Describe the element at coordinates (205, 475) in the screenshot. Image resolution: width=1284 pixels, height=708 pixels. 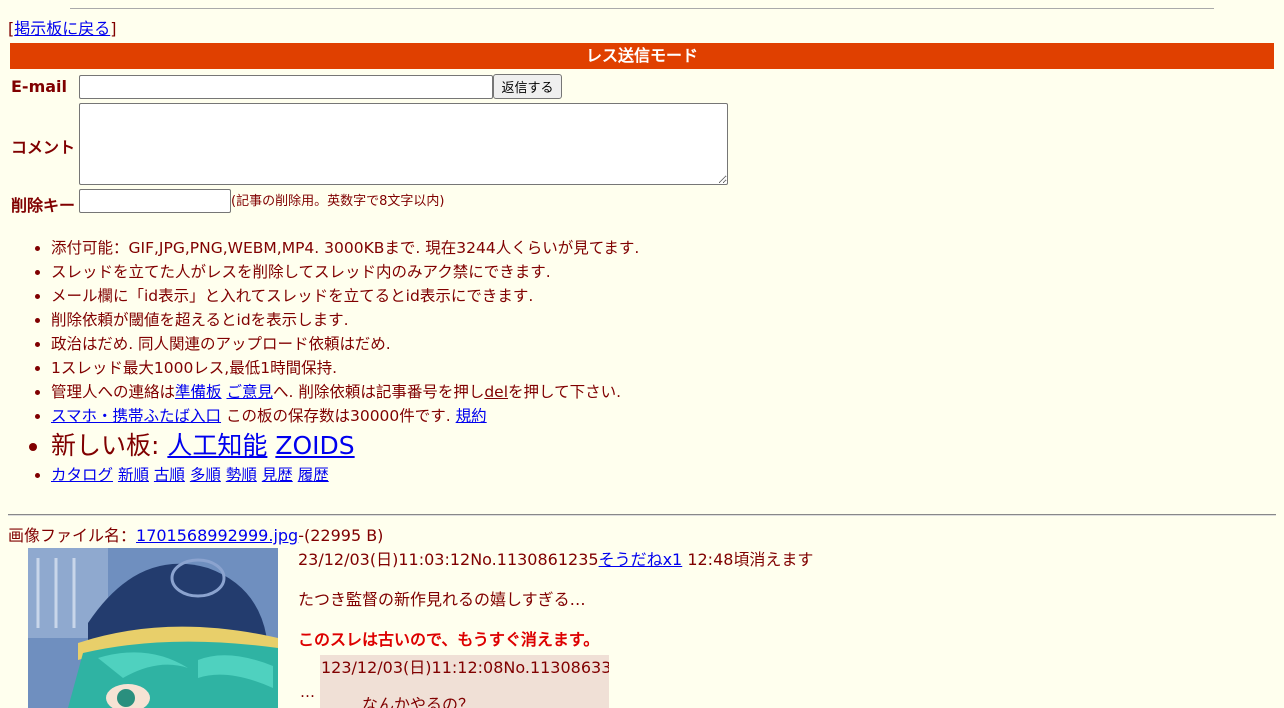
I see `sort-many-link: 多順` at that location.